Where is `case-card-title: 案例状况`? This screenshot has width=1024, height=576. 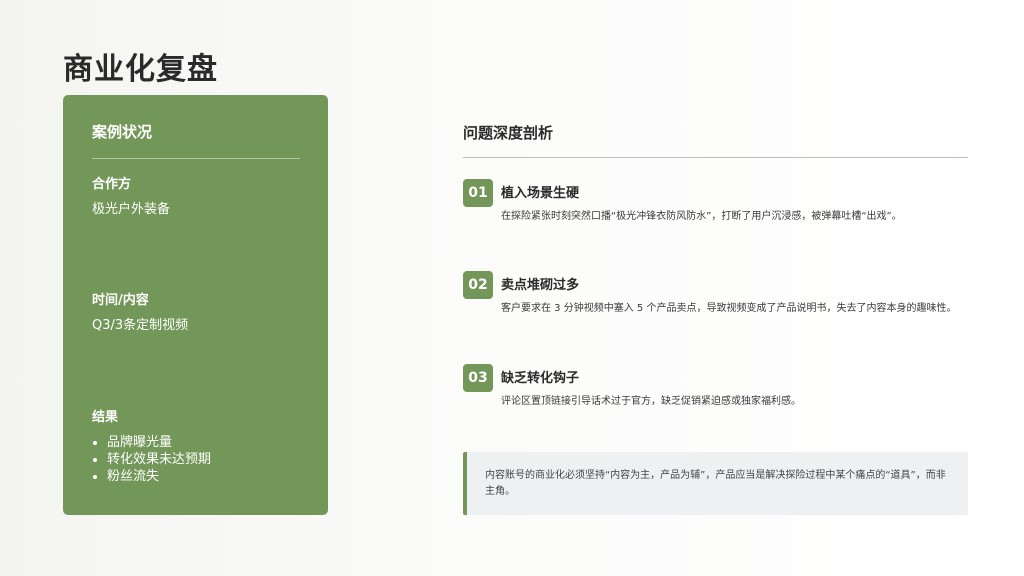
case-card-title: 案例状况 is located at coordinates (122, 132).